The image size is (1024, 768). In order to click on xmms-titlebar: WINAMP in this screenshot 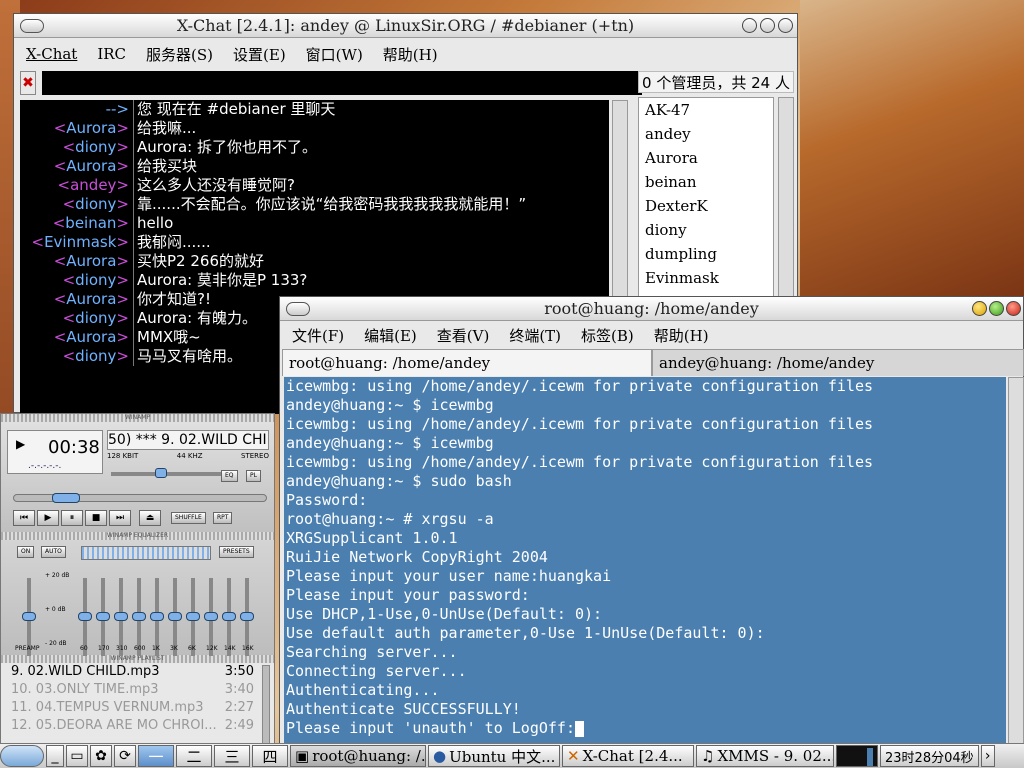, I will do `click(137, 418)`.